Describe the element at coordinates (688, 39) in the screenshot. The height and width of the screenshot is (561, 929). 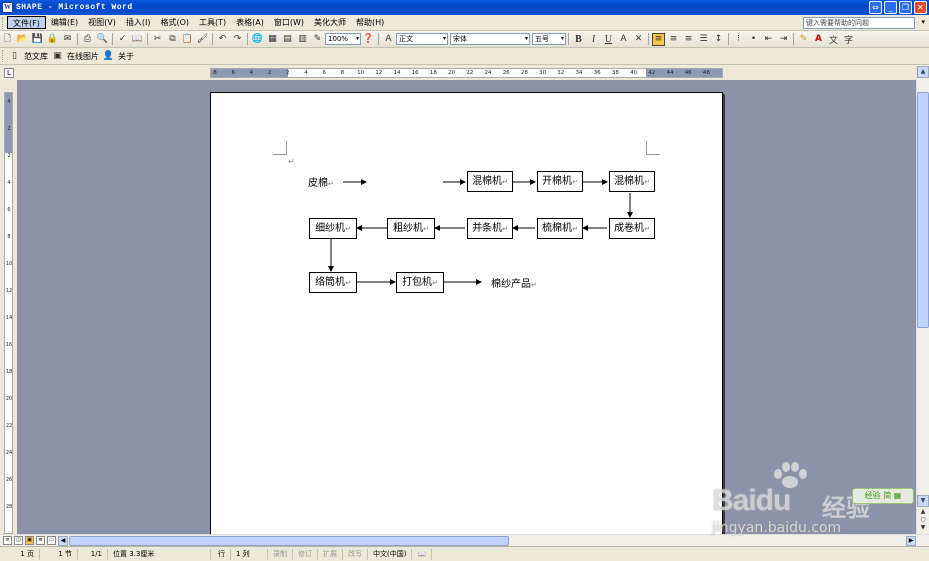
I see `align-right-icon: ≡` at that location.